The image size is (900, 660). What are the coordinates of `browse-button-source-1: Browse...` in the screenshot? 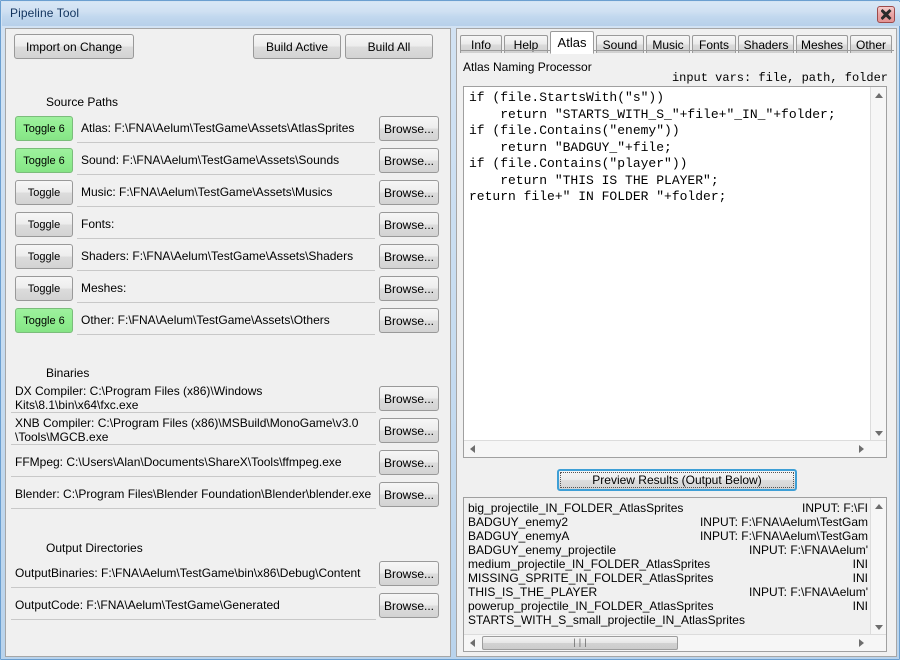 It's located at (409, 160).